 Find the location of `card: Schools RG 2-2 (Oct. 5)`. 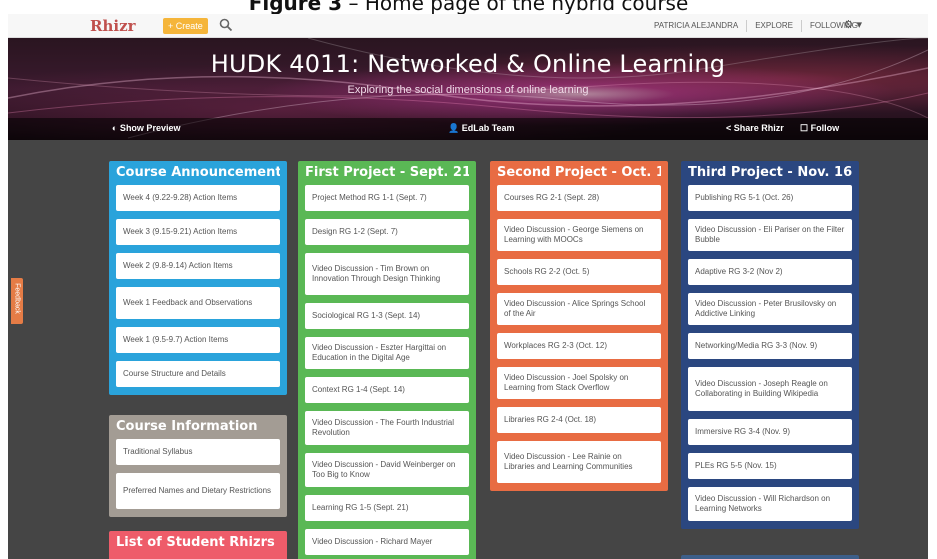

card: Schools RG 2-2 (Oct. 5) is located at coordinates (579, 272).